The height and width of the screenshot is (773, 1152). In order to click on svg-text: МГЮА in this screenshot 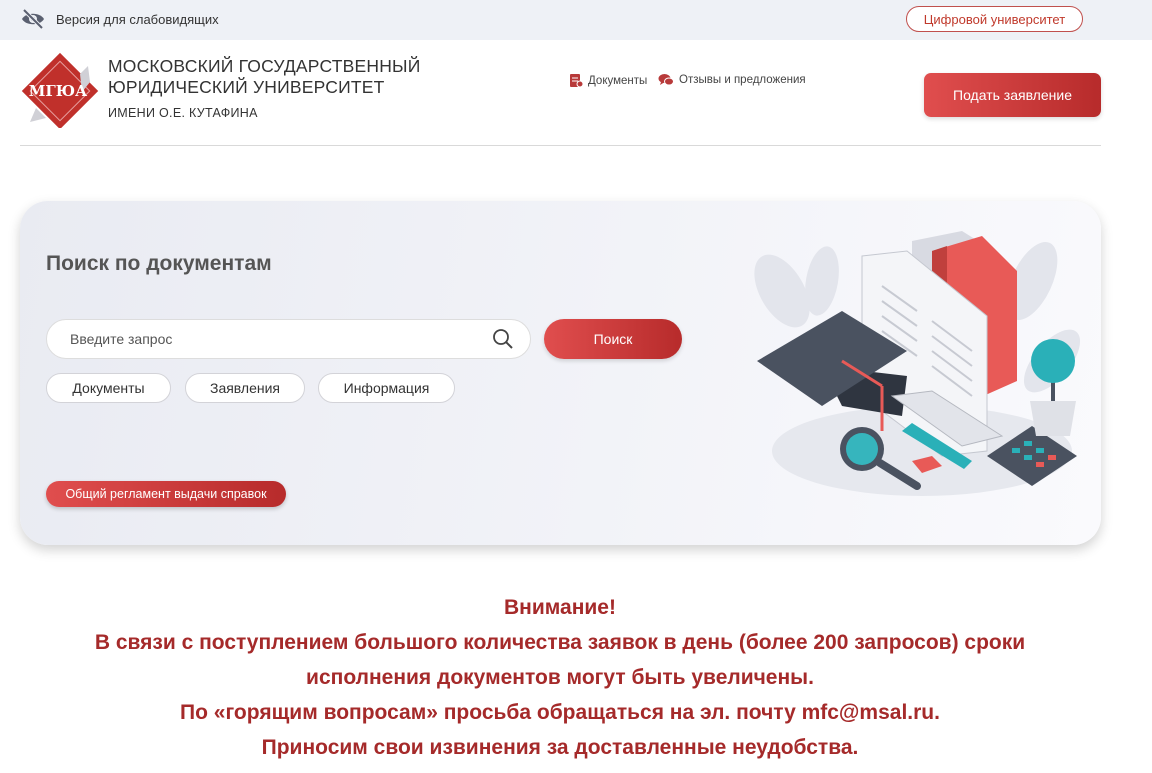, I will do `click(58, 91)`.